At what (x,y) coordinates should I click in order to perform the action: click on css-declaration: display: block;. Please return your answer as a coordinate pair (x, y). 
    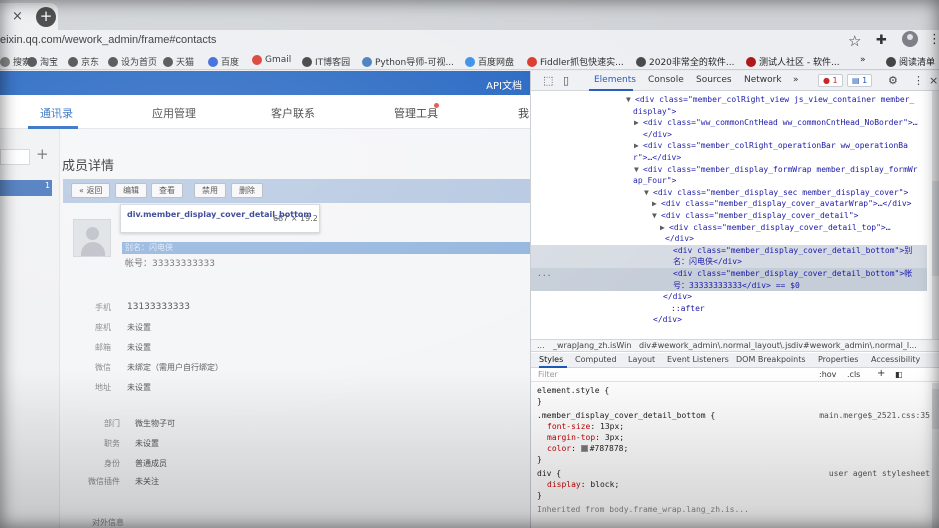
    Looking at the image, I should click on (583, 484).